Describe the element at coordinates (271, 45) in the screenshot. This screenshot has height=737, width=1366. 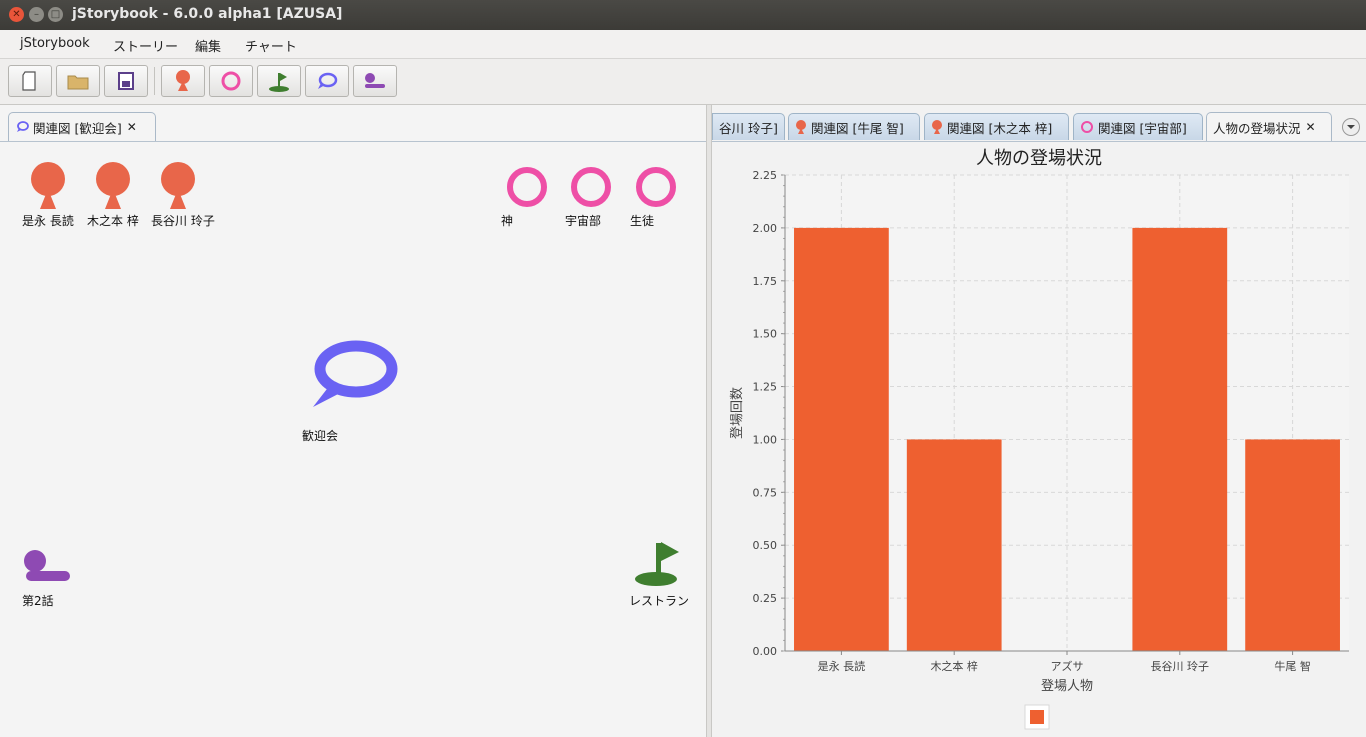
I see `menu-chart: チャート` at that location.